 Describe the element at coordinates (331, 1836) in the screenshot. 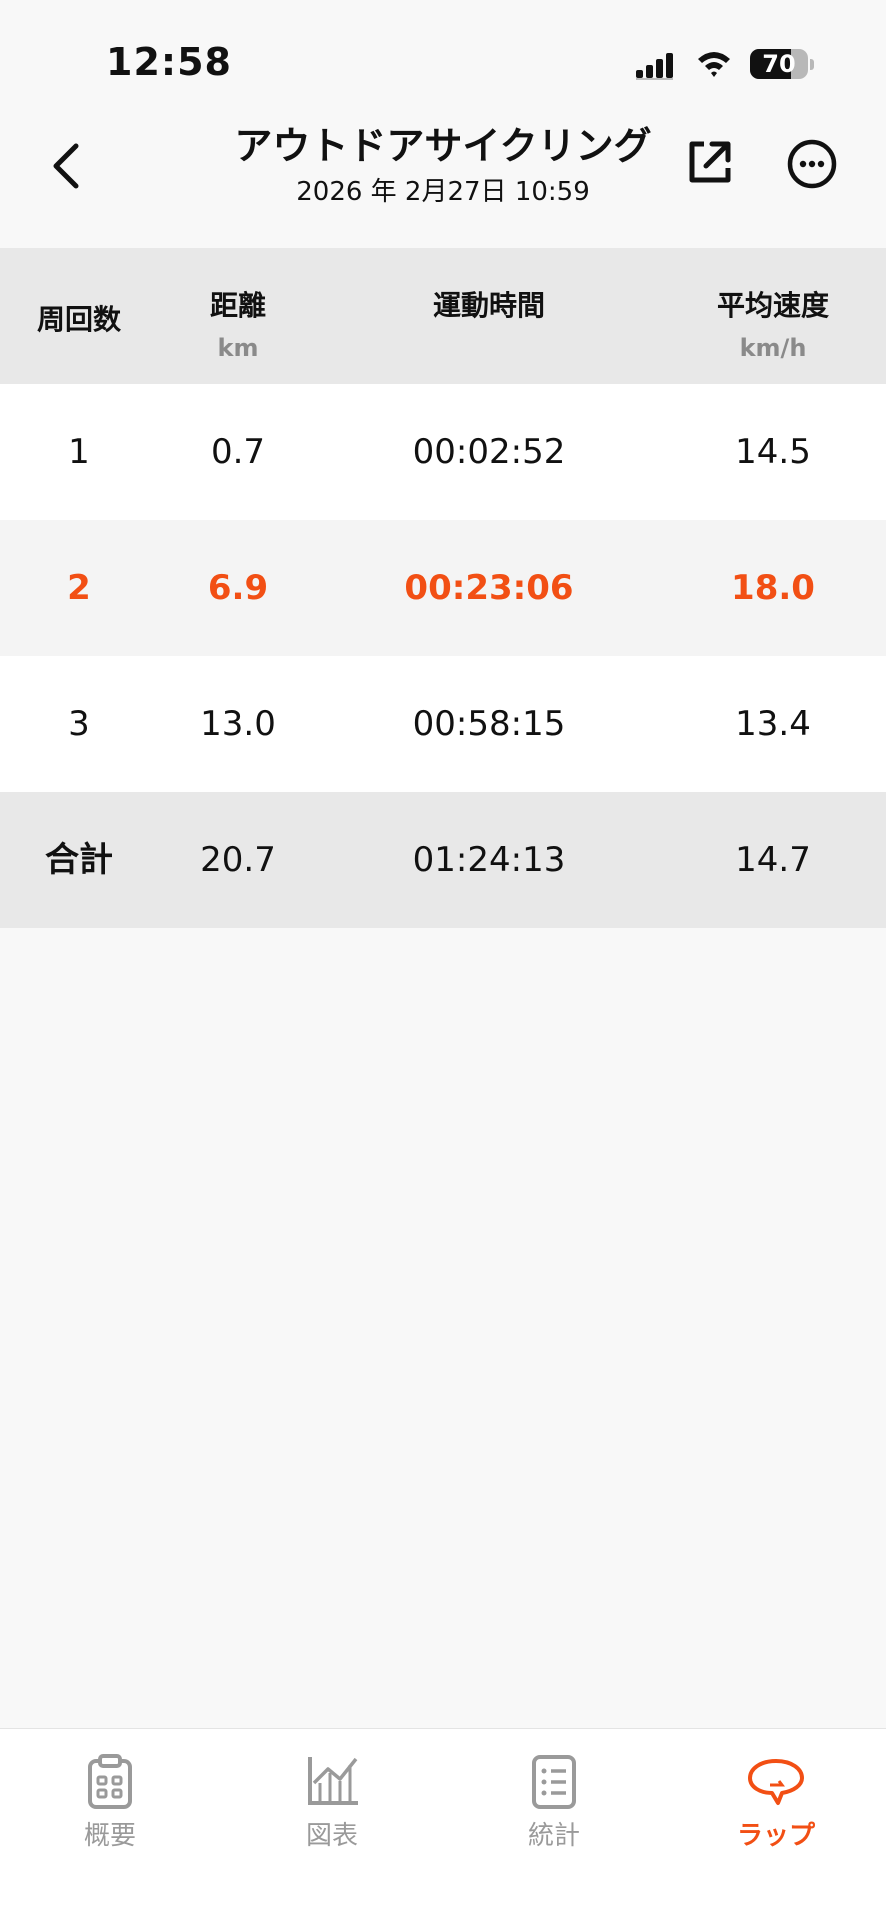

I see `tab-label: 図表` at that location.